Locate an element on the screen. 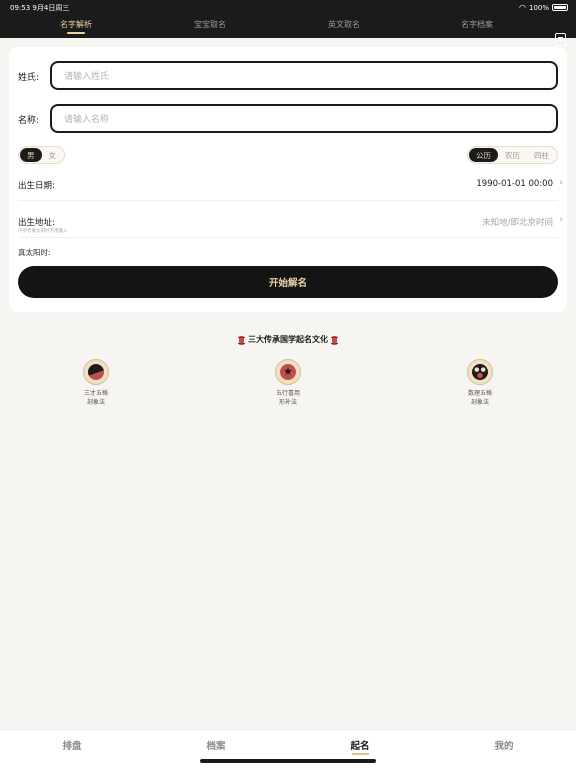 The width and height of the screenshot is (576, 768). surname-label: 姓氏: is located at coordinates (29, 78).